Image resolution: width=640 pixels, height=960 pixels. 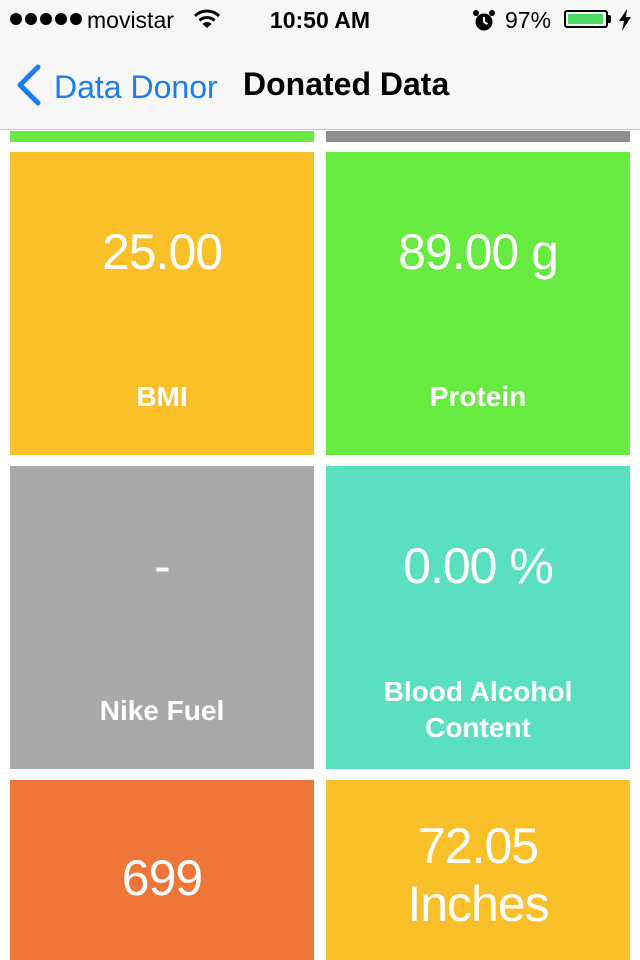 I want to click on tile-value: 0.00 %, so click(x=478, y=566).